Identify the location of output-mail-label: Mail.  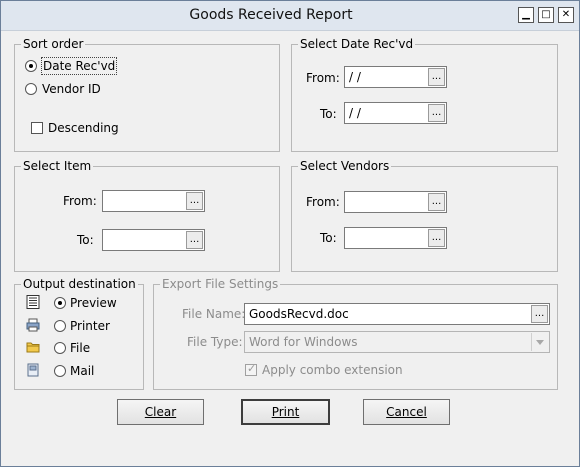
(82, 371).